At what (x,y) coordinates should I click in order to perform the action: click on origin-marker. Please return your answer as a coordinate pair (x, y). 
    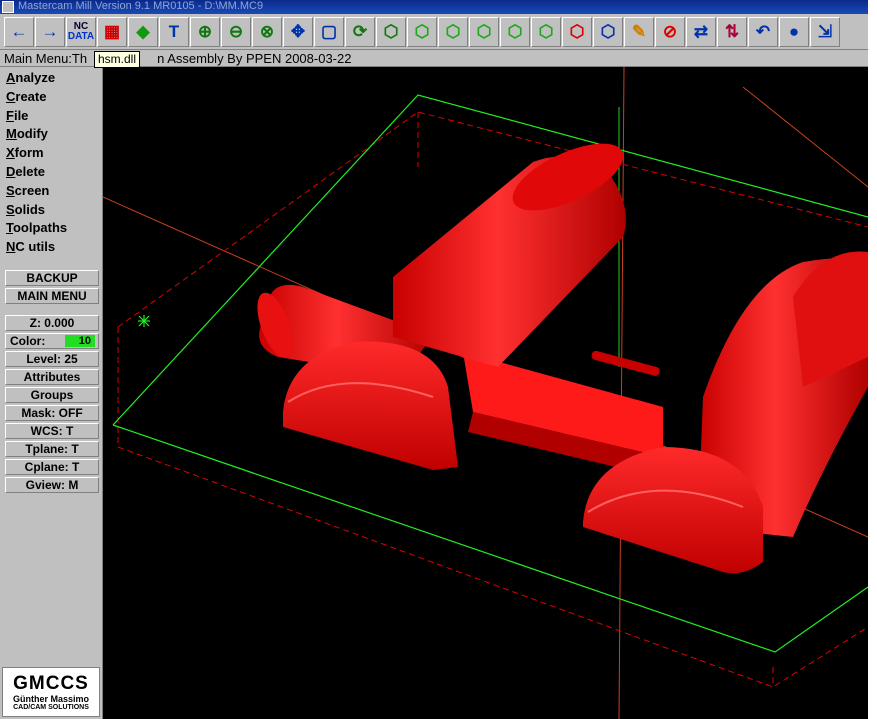
    Looking at the image, I should click on (144, 321).